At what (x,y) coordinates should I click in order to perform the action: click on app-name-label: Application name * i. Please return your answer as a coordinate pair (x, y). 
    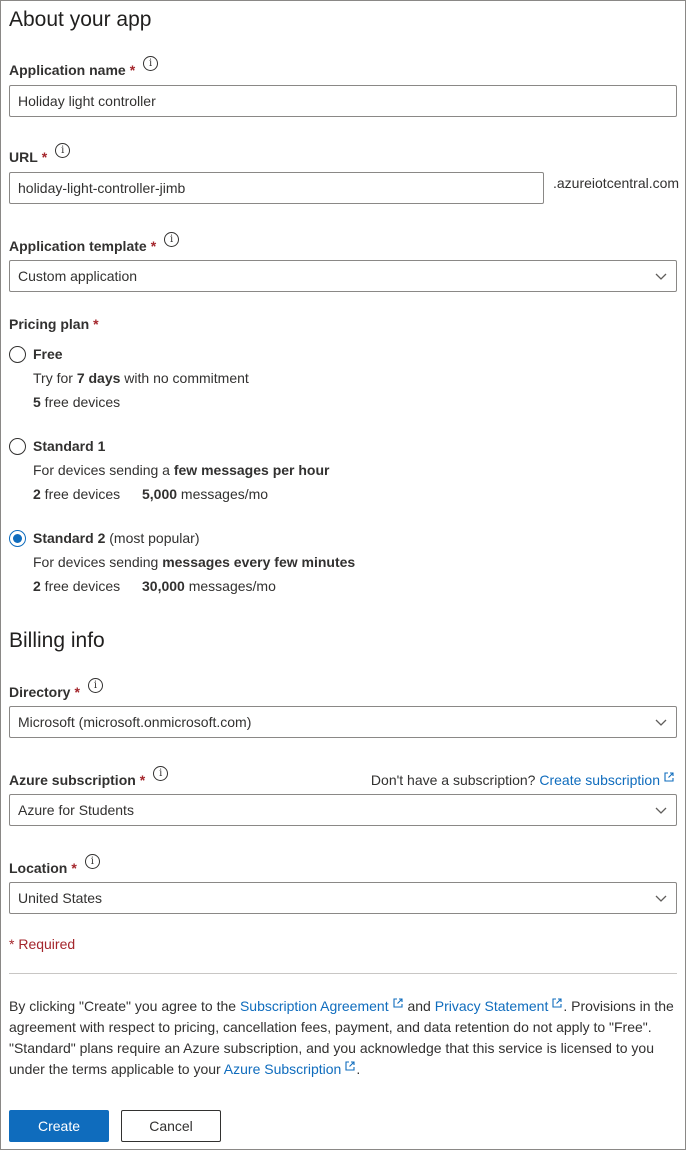
    Looking at the image, I should click on (84, 68).